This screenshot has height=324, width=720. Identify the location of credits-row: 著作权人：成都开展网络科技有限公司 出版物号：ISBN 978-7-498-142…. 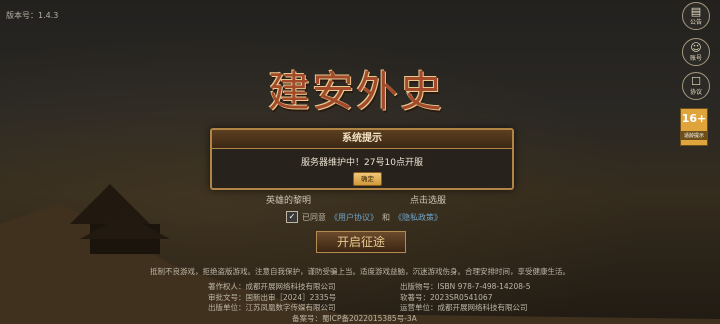
(369, 287).